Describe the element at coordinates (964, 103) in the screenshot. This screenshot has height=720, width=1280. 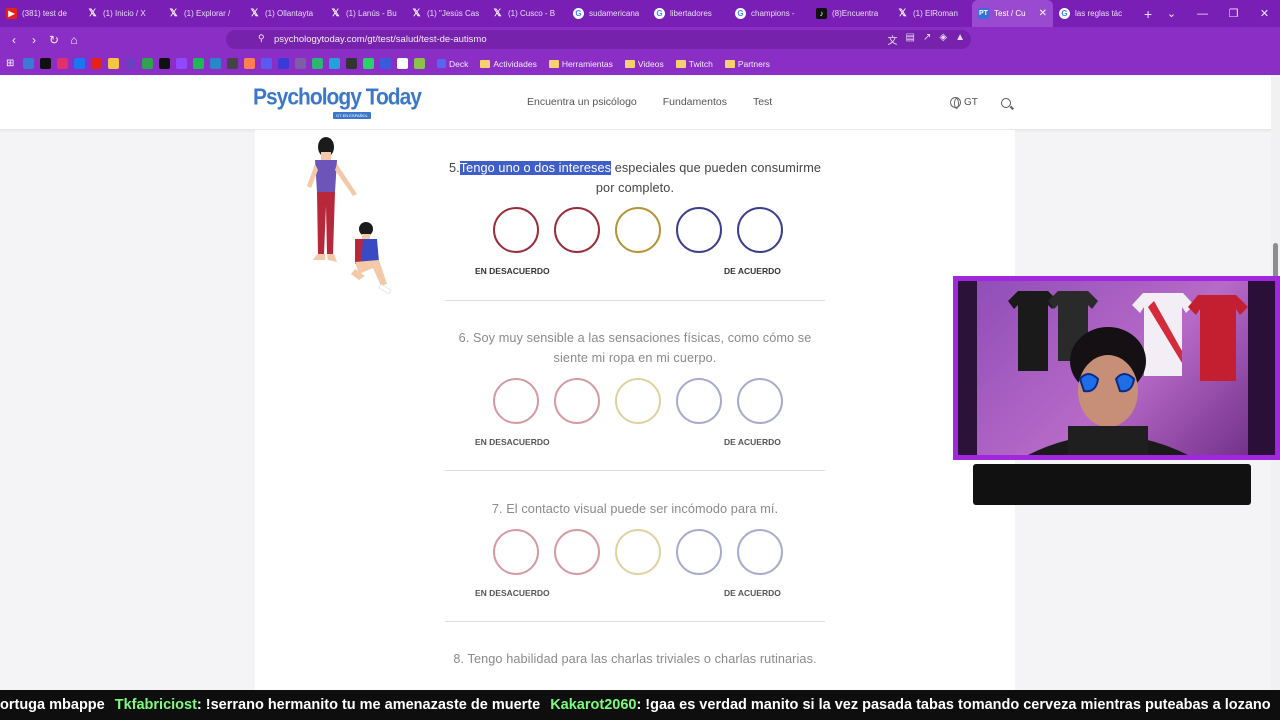
I see `region-selector: GT` at that location.